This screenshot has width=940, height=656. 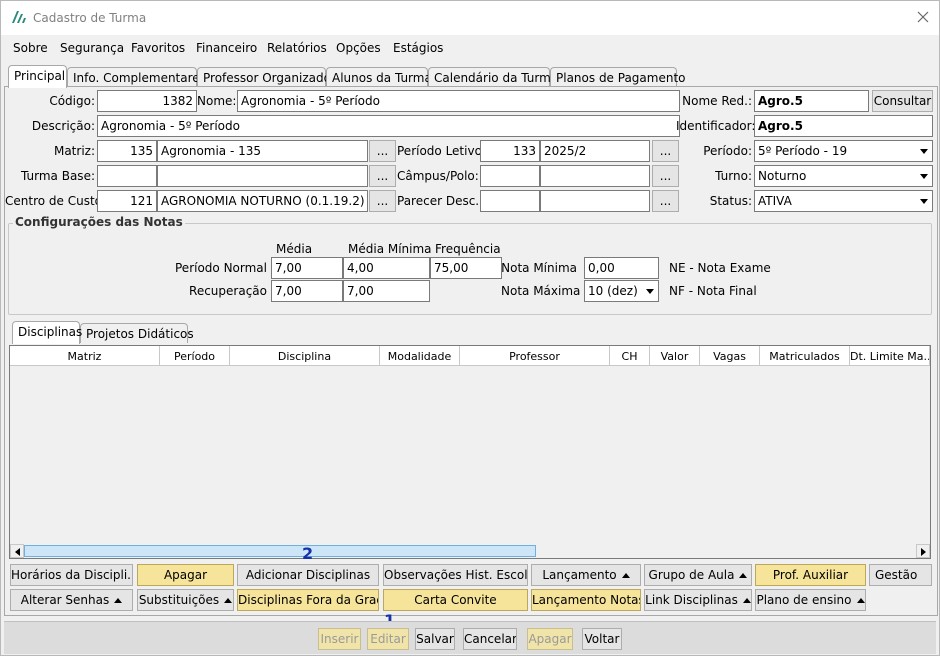 What do you see at coordinates (47, 332) in the screenshot?
I see `tab-disciplinas: Disciplinas` at bounding box center [47, 332].